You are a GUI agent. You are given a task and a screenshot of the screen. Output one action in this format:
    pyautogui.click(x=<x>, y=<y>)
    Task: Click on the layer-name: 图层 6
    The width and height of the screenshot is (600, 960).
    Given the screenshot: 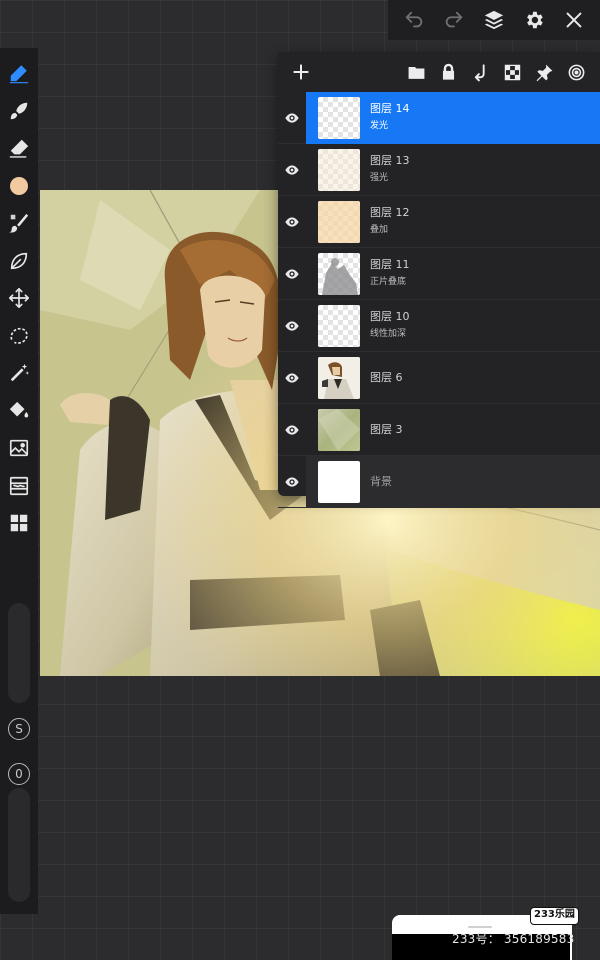 What is the action you would take?
    pyautogui.click(x=386, y=377)
    